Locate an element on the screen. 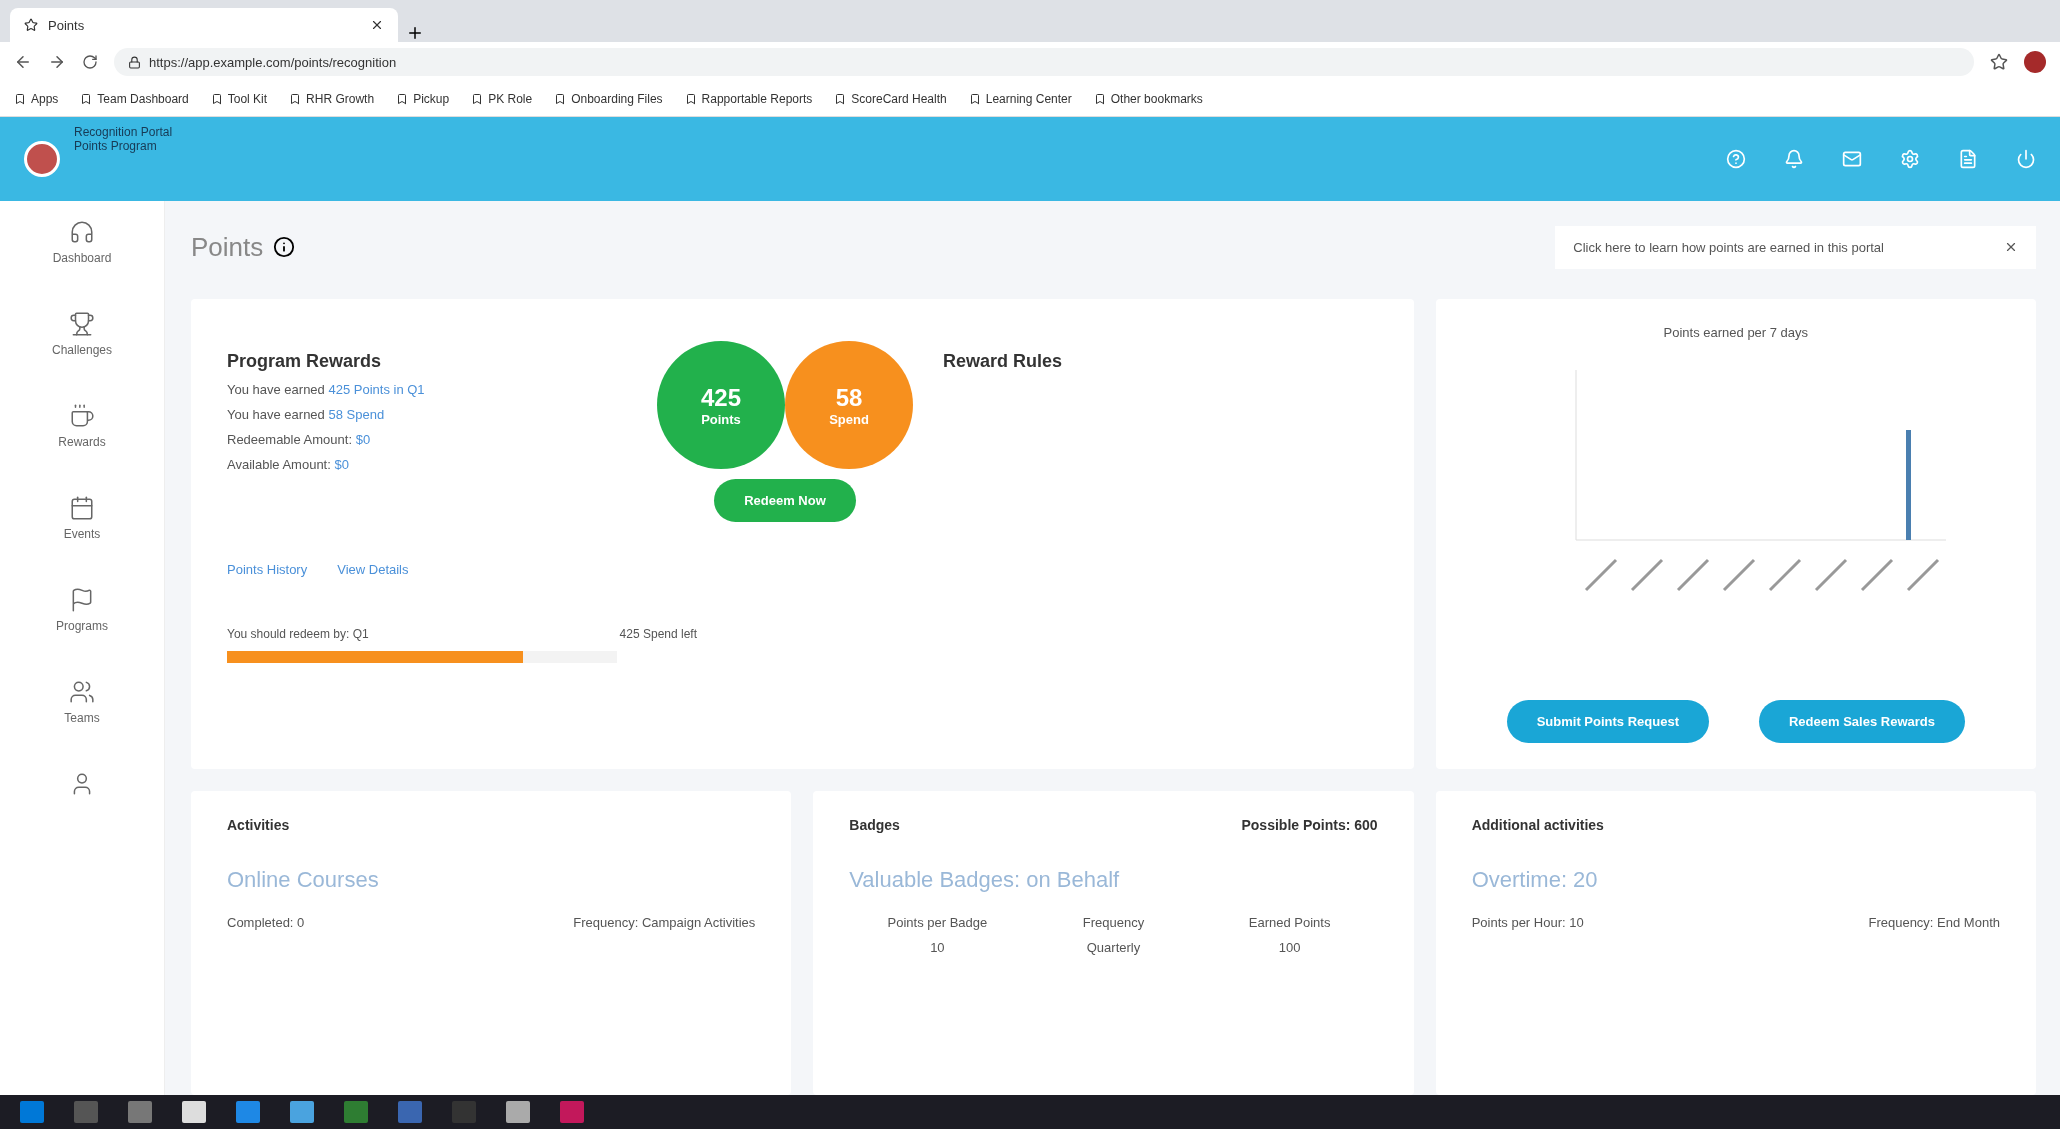 The width and height of the screenshot is (2060, 1129). possible-points: Possible Points: 600 is located at coordinates (1309, 825).